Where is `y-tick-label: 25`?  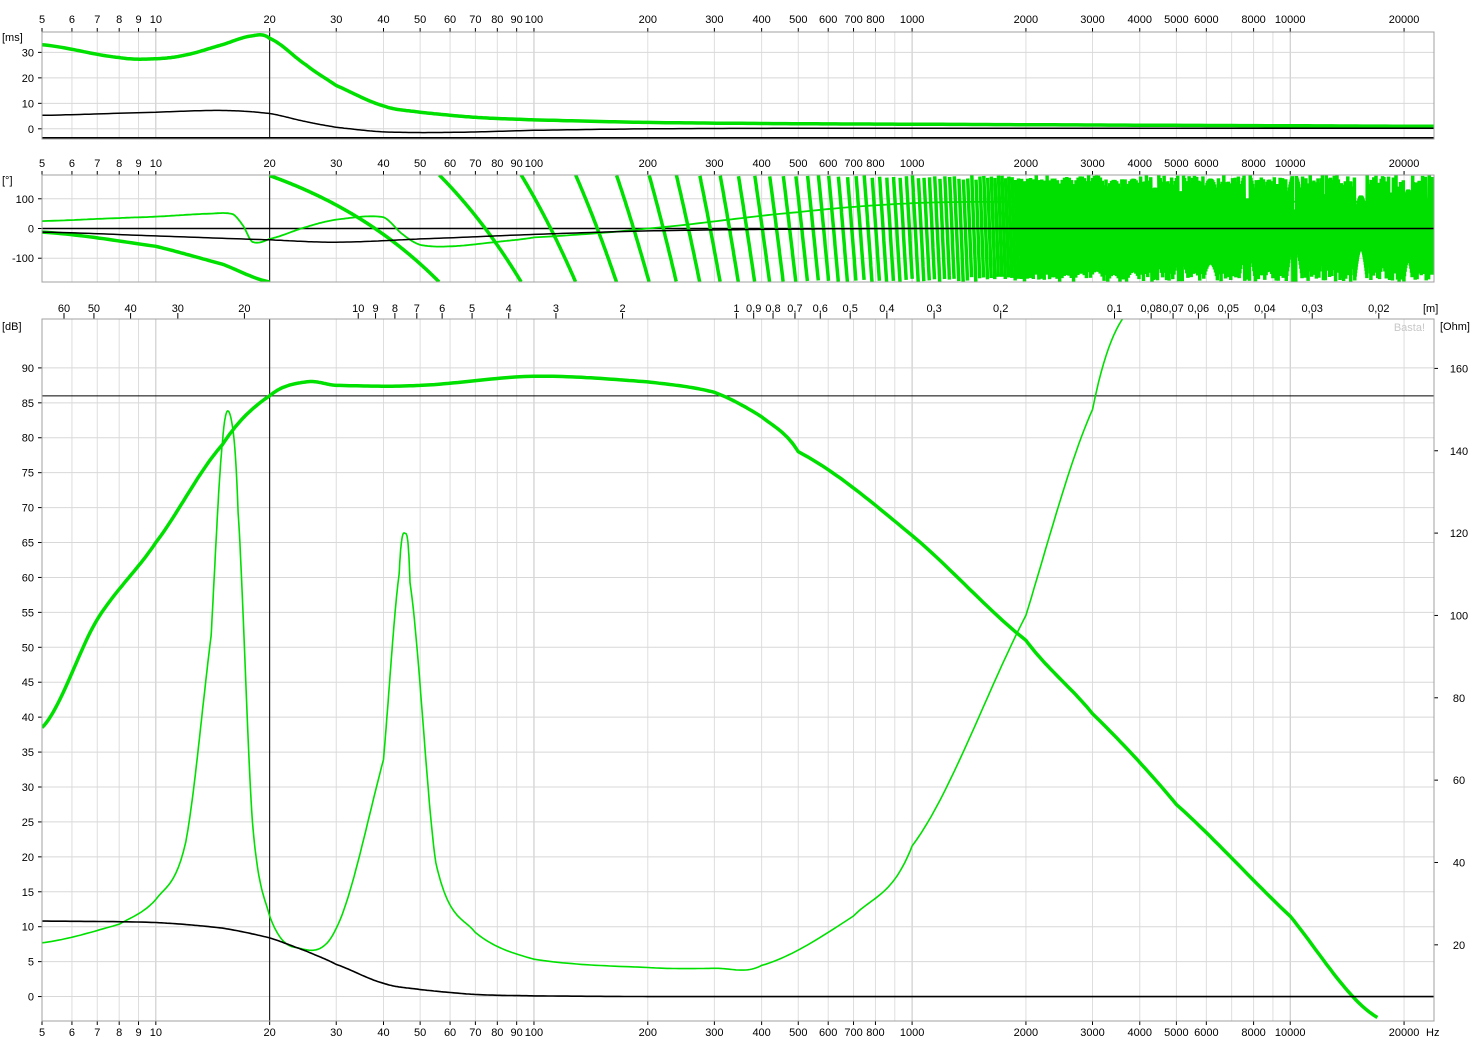 y-tick-label: 25 is located at coordinates (28, 823).